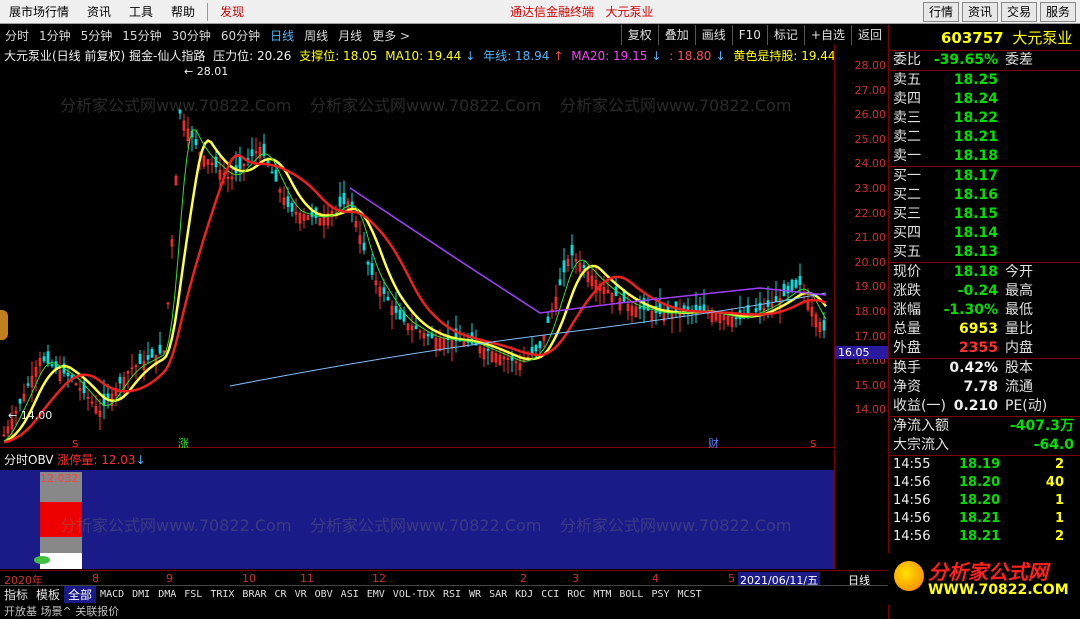 The height and width of the screenshot is (619, 1080). What do you see at coordinates (861, 509) in the screenshot?
I see `obv-axis` at bounding box center [861, 509].